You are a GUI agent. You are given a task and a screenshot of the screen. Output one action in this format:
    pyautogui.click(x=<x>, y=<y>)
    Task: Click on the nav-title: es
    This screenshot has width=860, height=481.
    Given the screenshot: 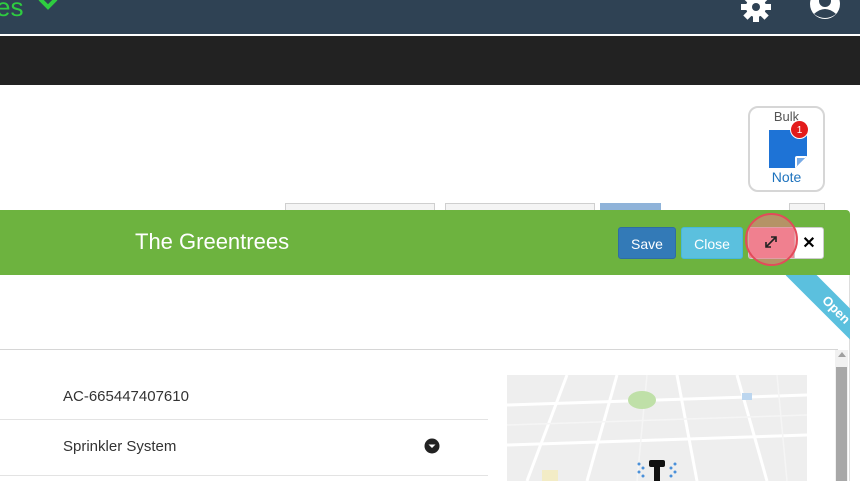 What is the action you would take?
    pyautogui.click(x=11, y=10)
    